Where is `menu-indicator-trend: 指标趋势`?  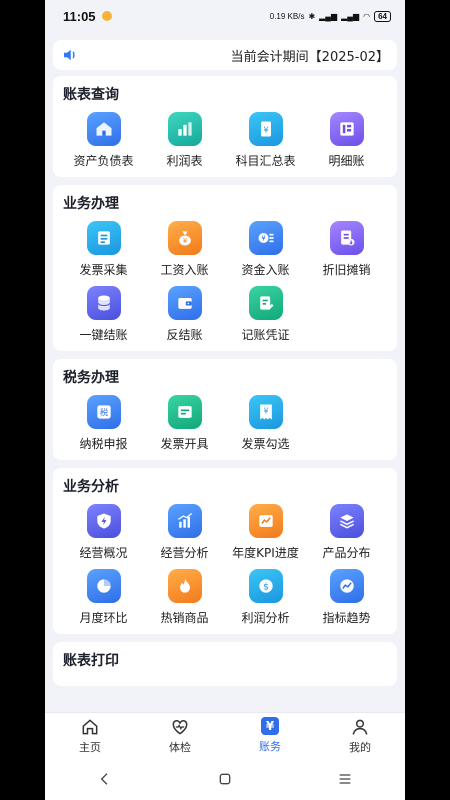 menu-indicator-trend: 指标趋势 is located at coordinates (346, 597).